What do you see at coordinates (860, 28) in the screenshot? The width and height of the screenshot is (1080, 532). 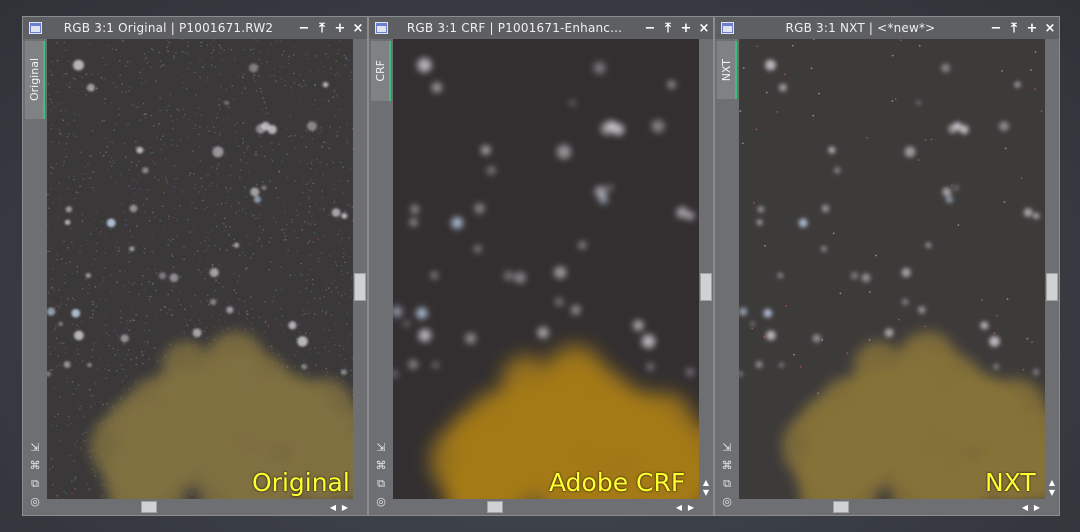 I see `window-title: RGB 3:1 NXT | <*new*>` at bounding box center [860, 28].